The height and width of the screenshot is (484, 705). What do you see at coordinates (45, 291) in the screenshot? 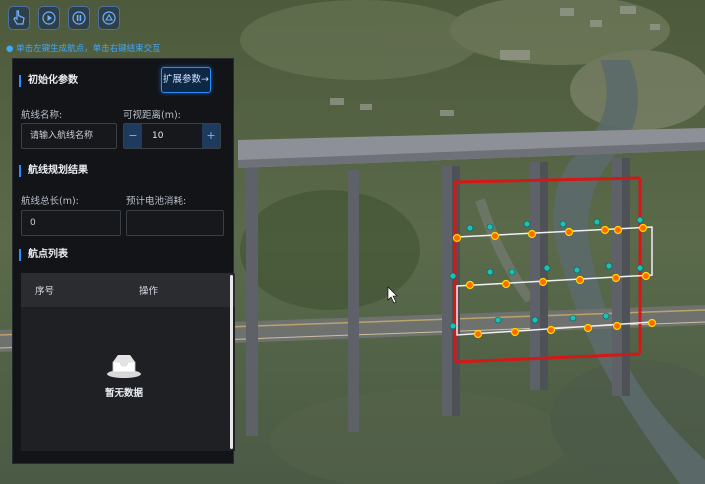
I see `column-header-index: 序号` at bounding box center [45, 291].